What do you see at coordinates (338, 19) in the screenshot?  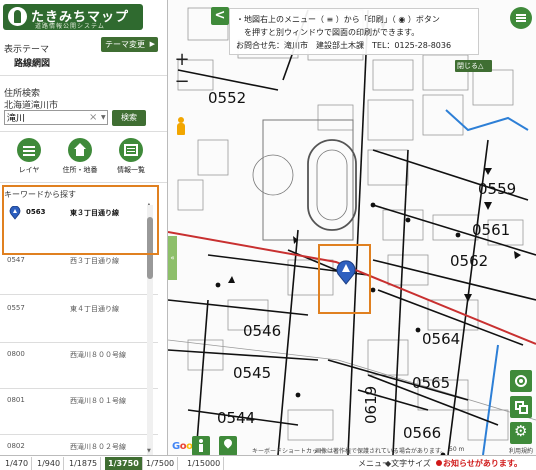 I see `info-message-line: ・地図右上のメニュー（ ≡ ）から「印刷」（ ◉ ）ボタン` at bounding box center [338, 19].